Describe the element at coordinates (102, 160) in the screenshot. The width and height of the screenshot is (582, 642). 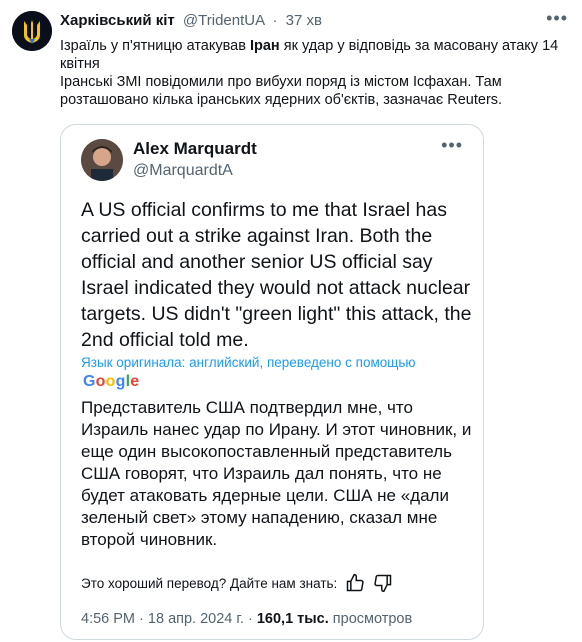
I see `quote-avatar` at that location.